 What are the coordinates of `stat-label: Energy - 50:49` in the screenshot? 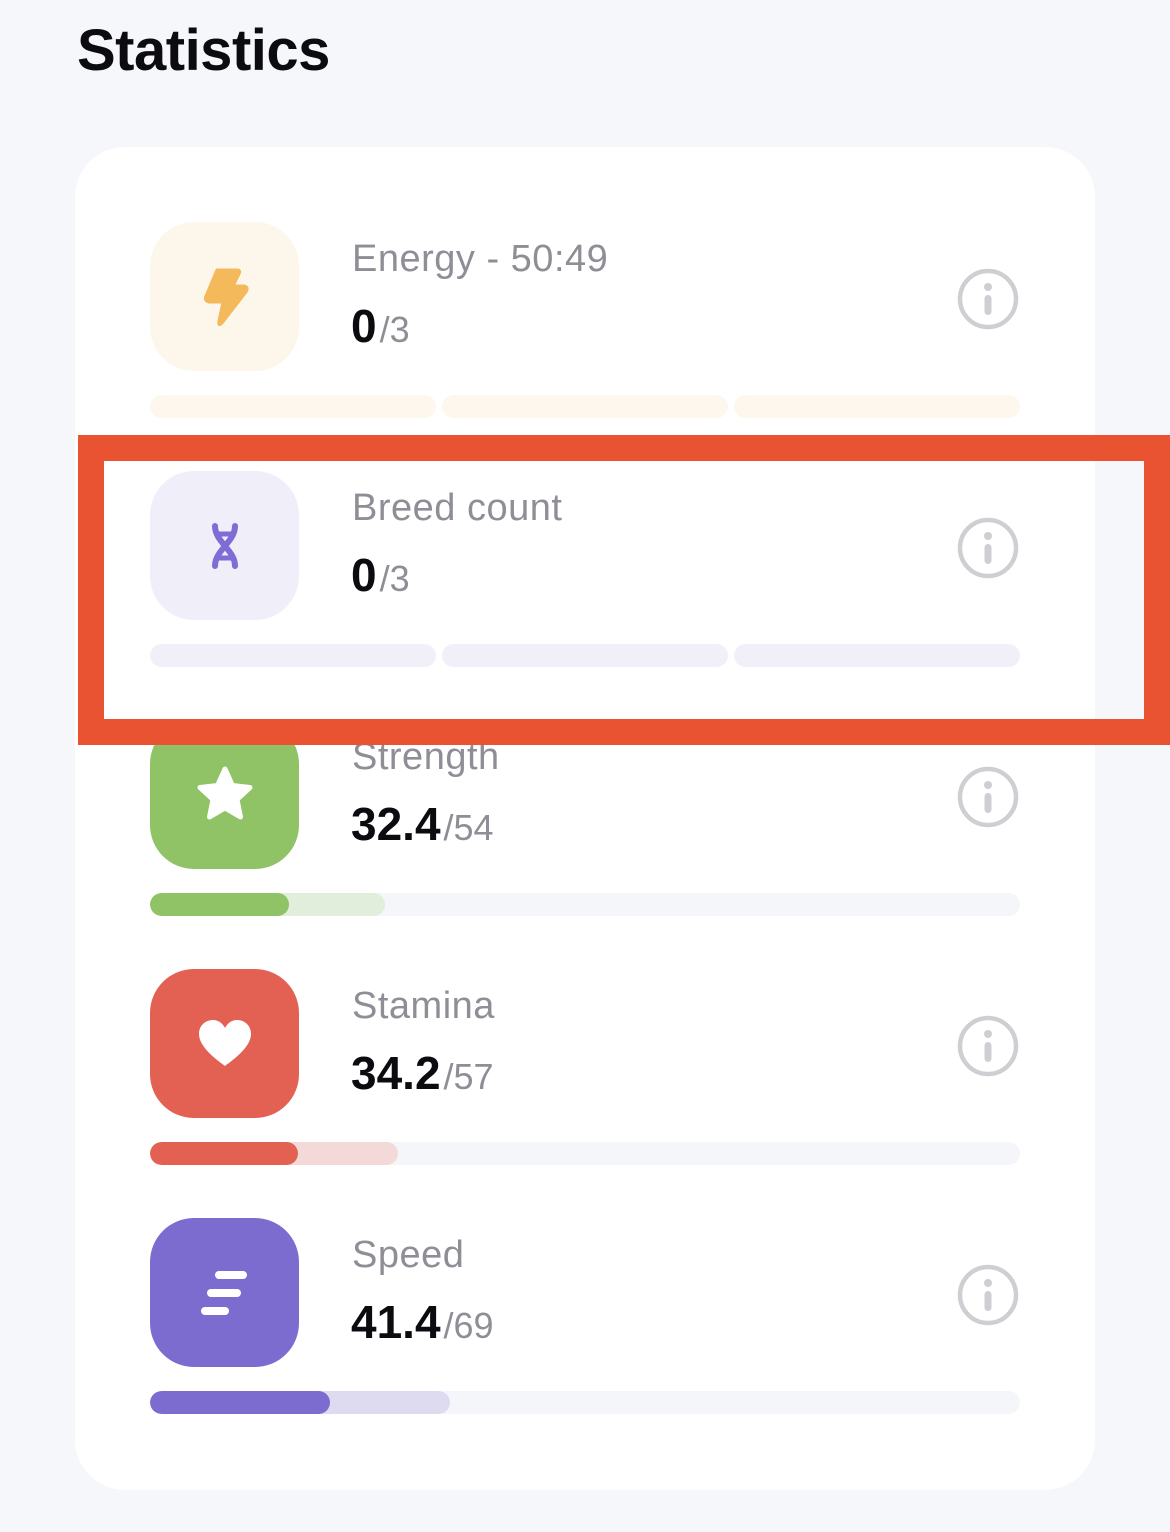 It's located at (480, 259).